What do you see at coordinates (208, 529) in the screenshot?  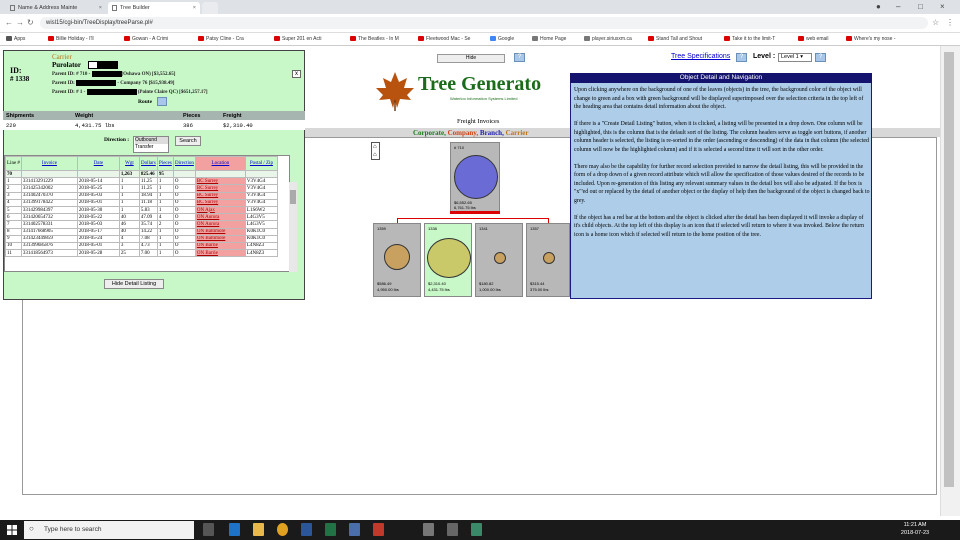 I see `task-view-icon` at bounding box center [208, 529].